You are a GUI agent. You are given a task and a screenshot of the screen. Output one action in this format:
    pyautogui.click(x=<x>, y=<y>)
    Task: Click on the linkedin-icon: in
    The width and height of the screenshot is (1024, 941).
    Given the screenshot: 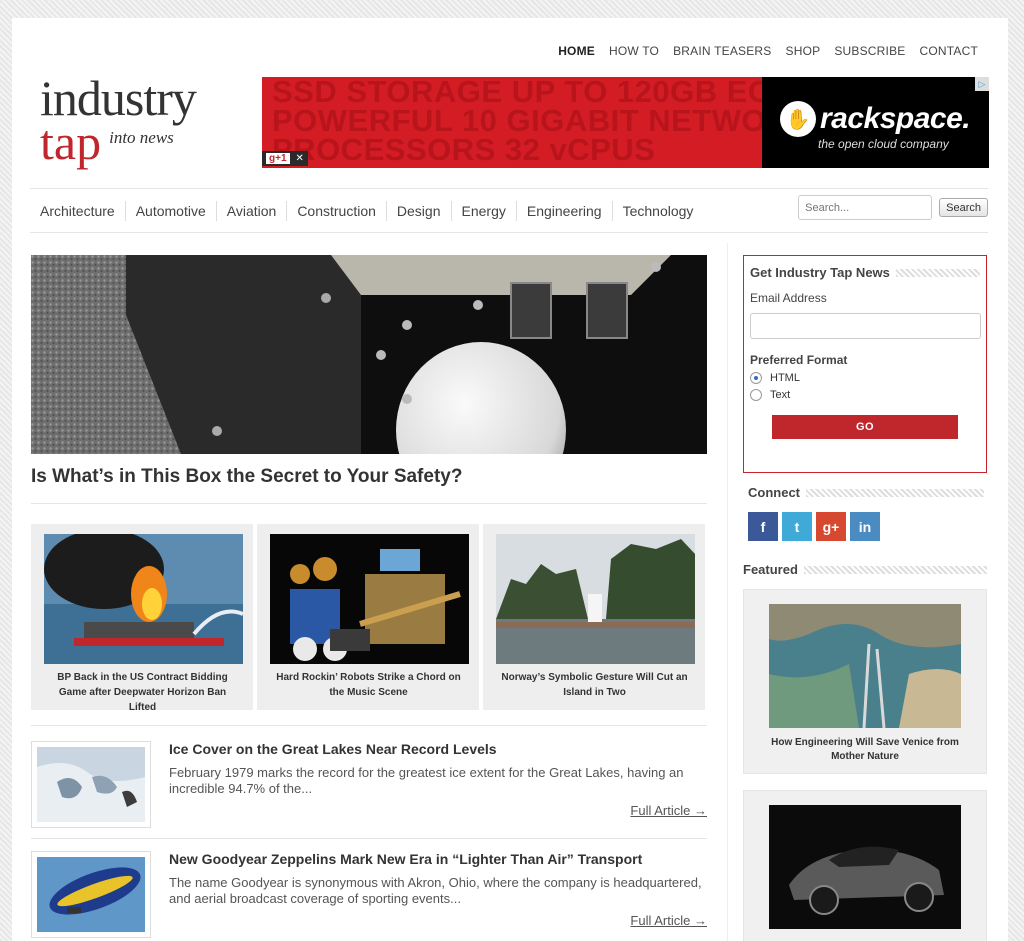 What is the action you would take?
    pyautogui.click(x=865, y=526)
    